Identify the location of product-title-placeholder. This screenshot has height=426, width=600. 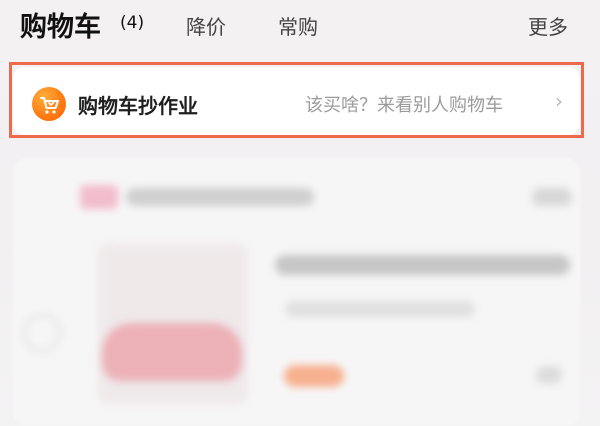
(422, 265).